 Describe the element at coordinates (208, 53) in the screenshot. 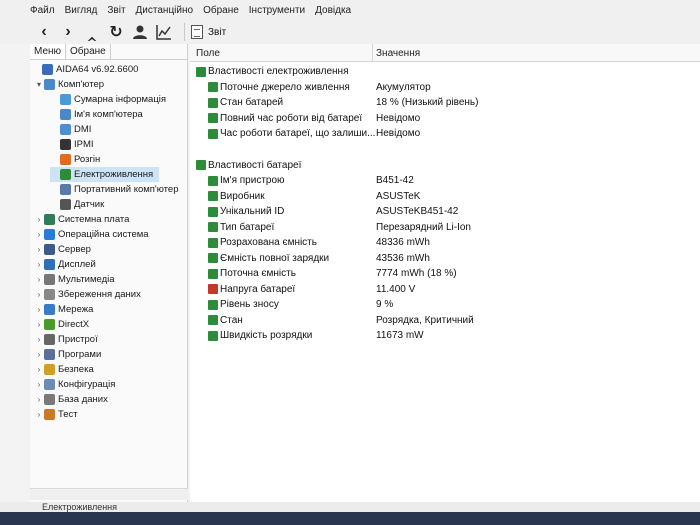

I see `column-field: Поле` at that location.